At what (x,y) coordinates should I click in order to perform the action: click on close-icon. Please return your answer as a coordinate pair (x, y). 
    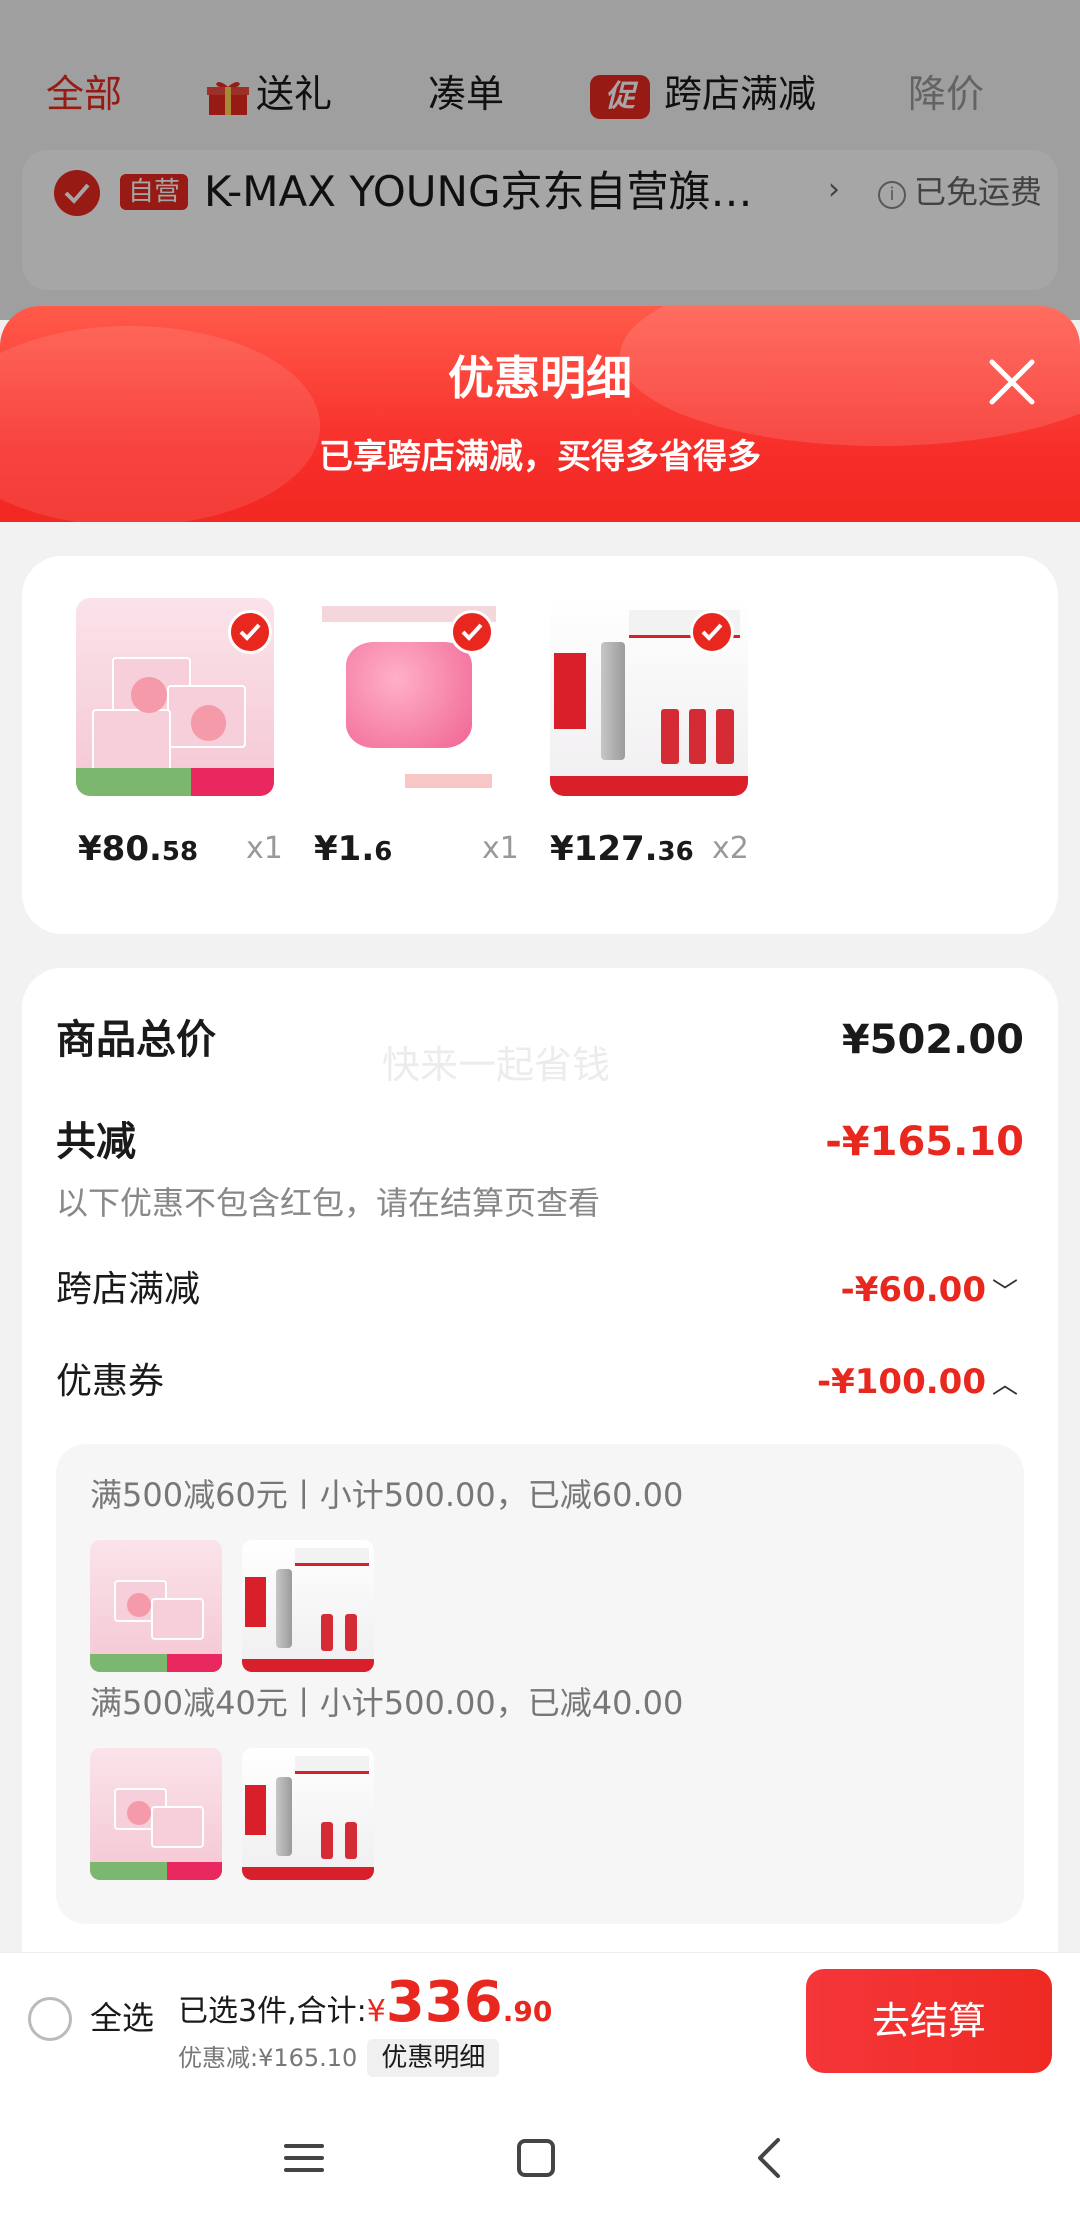
    Looking at the image, I should click on (1012, 382).